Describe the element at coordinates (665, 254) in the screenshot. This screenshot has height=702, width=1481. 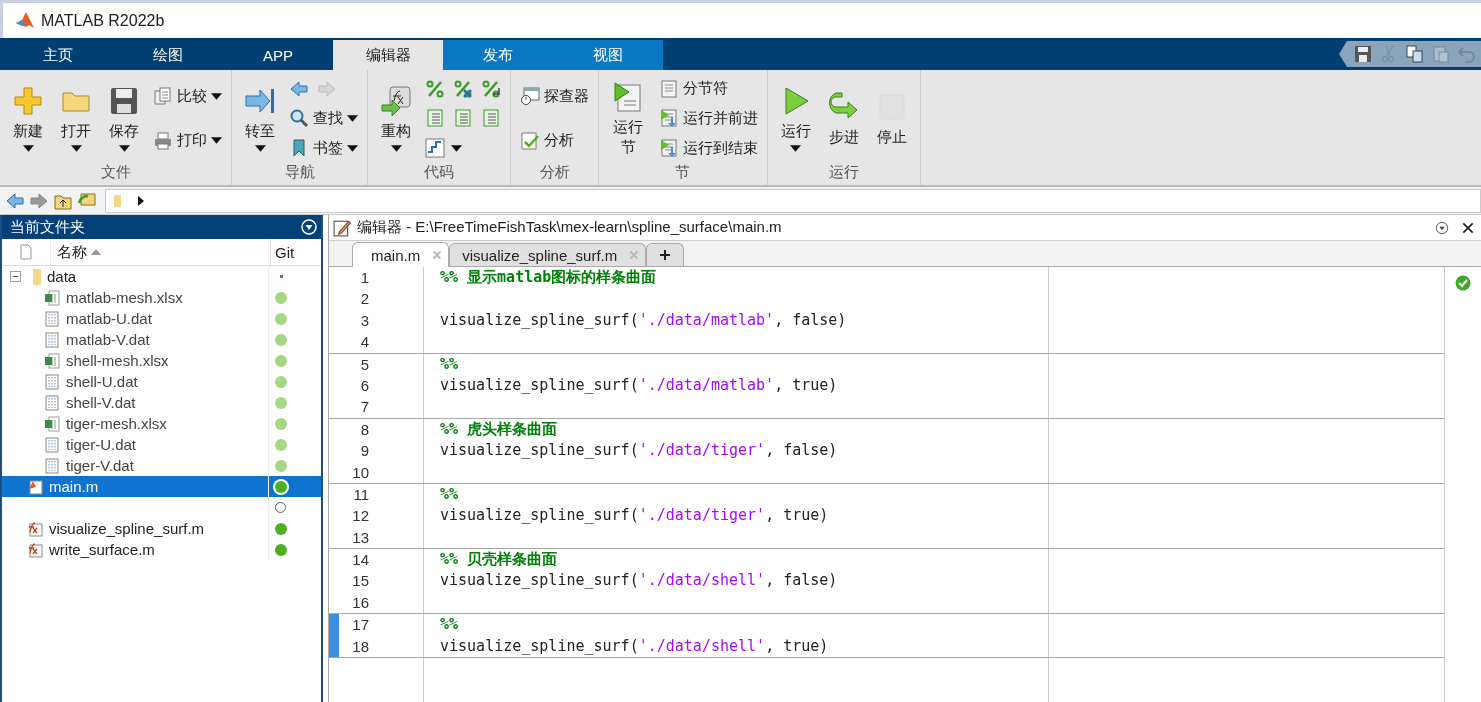
I see `new-tab-button` at that location.